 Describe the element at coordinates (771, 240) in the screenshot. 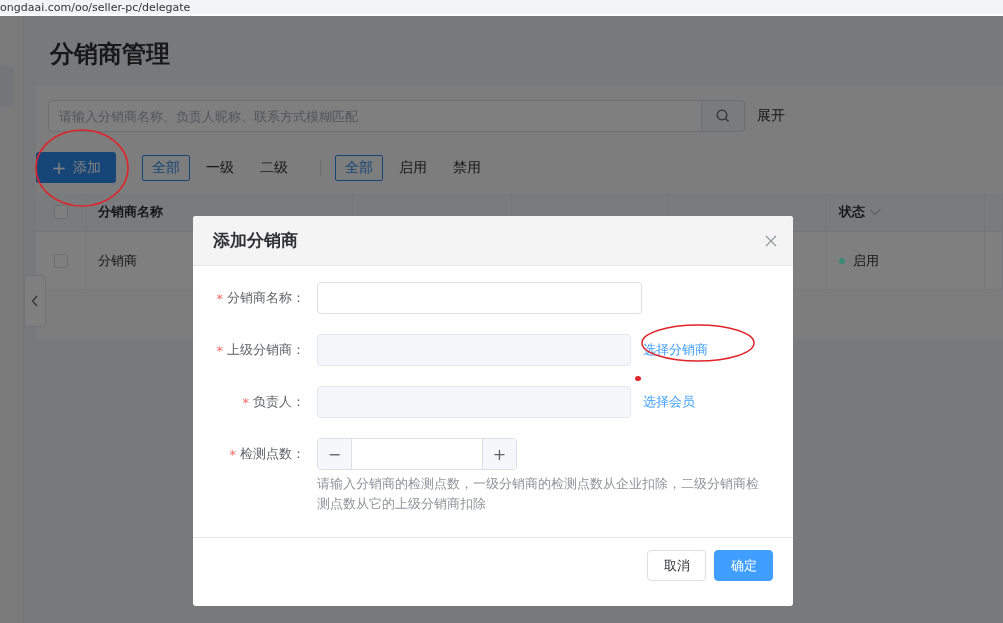

I see `close-icon` at that location.